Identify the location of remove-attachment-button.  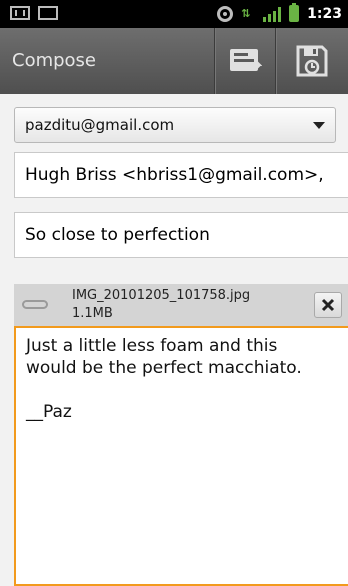
(328, 305).